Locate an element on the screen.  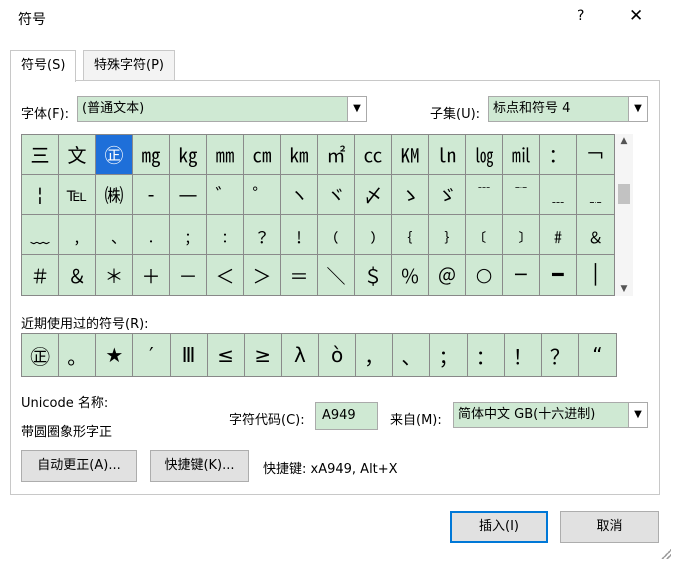
symbol-cell: ﹔ is located at coordinates (188, 235).